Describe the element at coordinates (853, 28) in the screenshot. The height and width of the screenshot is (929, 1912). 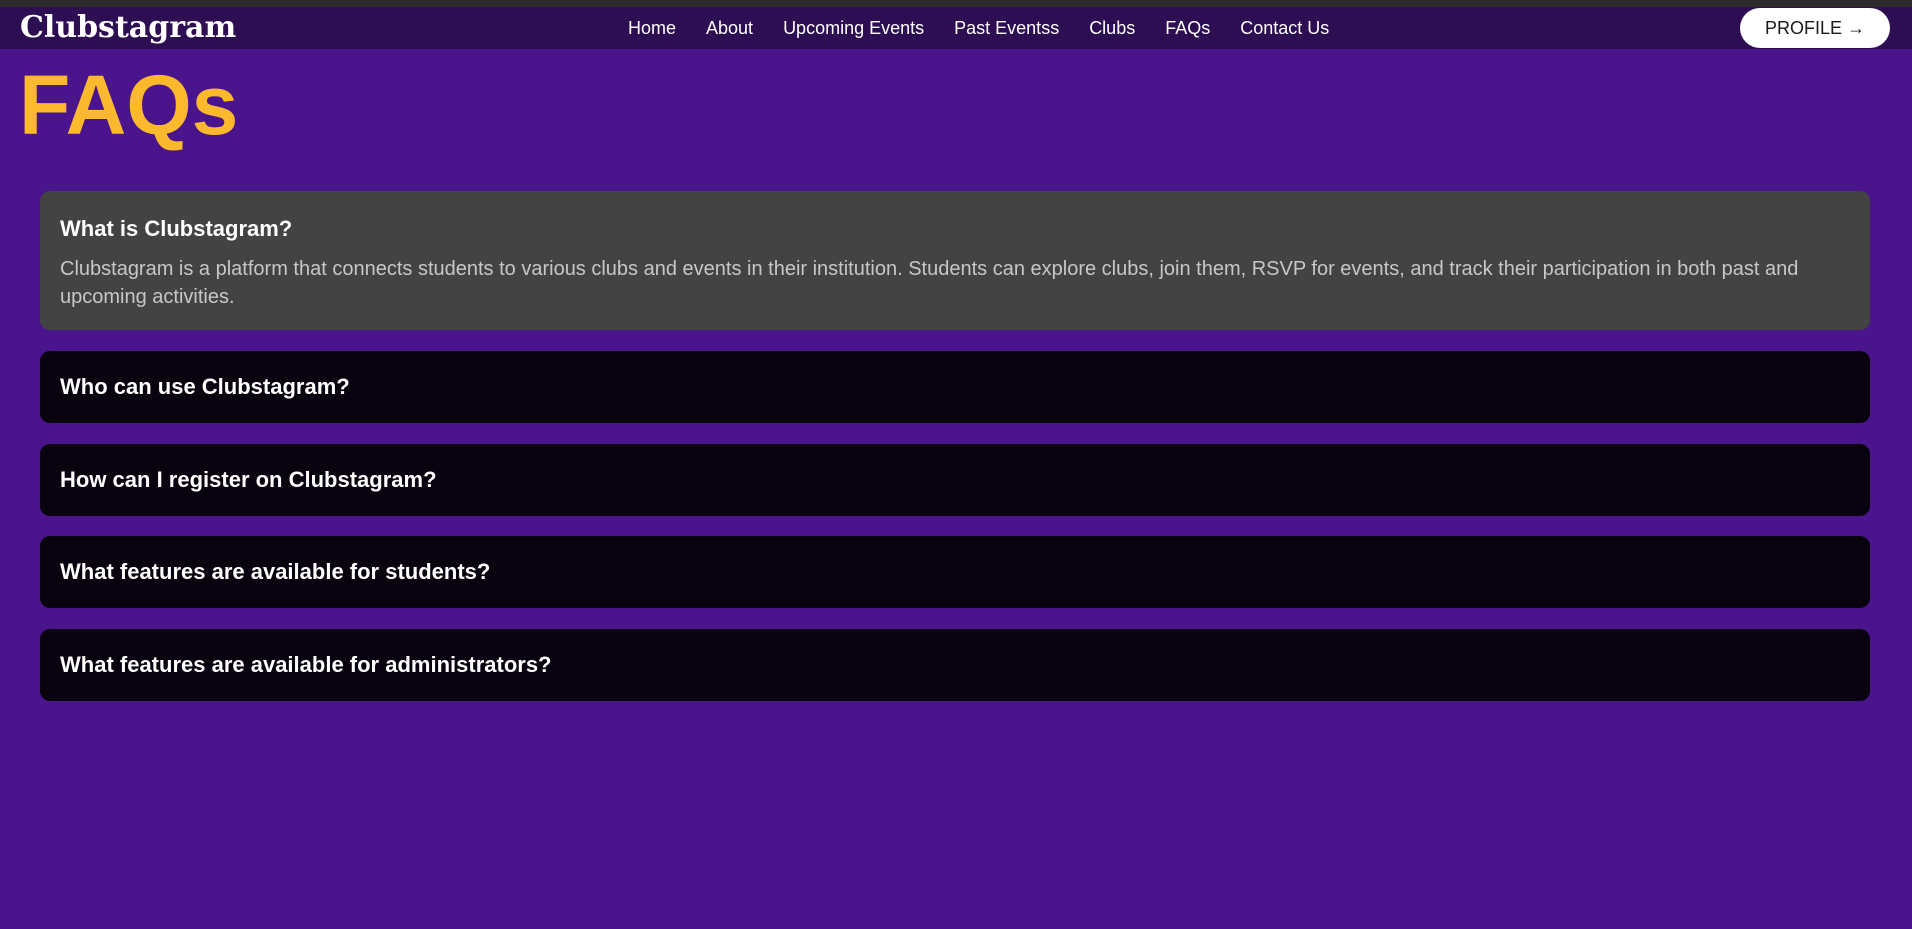
I see `nav-link-upcoming-events: Upcoming Events` at that location.